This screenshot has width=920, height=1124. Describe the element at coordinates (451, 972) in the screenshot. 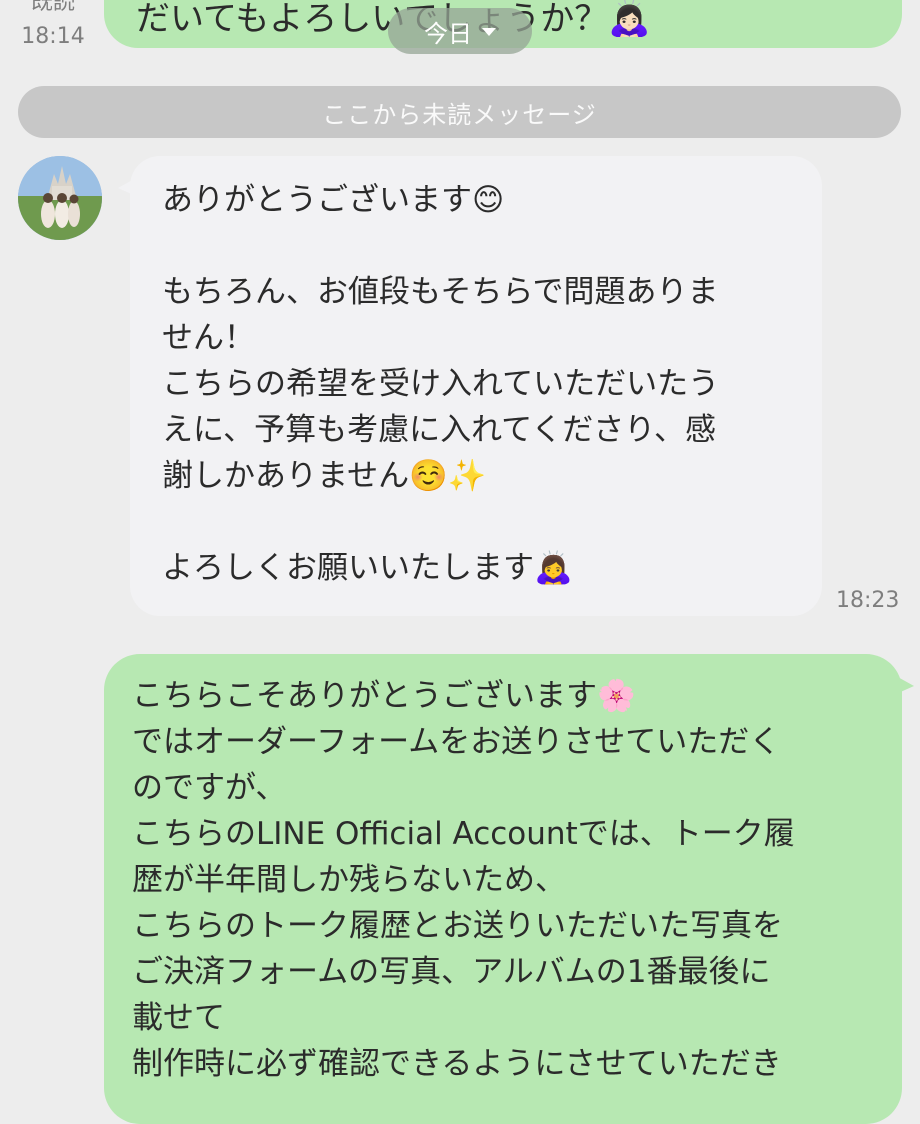

I see `message-line: ご決済フォームの写真、アルバムの1番最後に` at that location.